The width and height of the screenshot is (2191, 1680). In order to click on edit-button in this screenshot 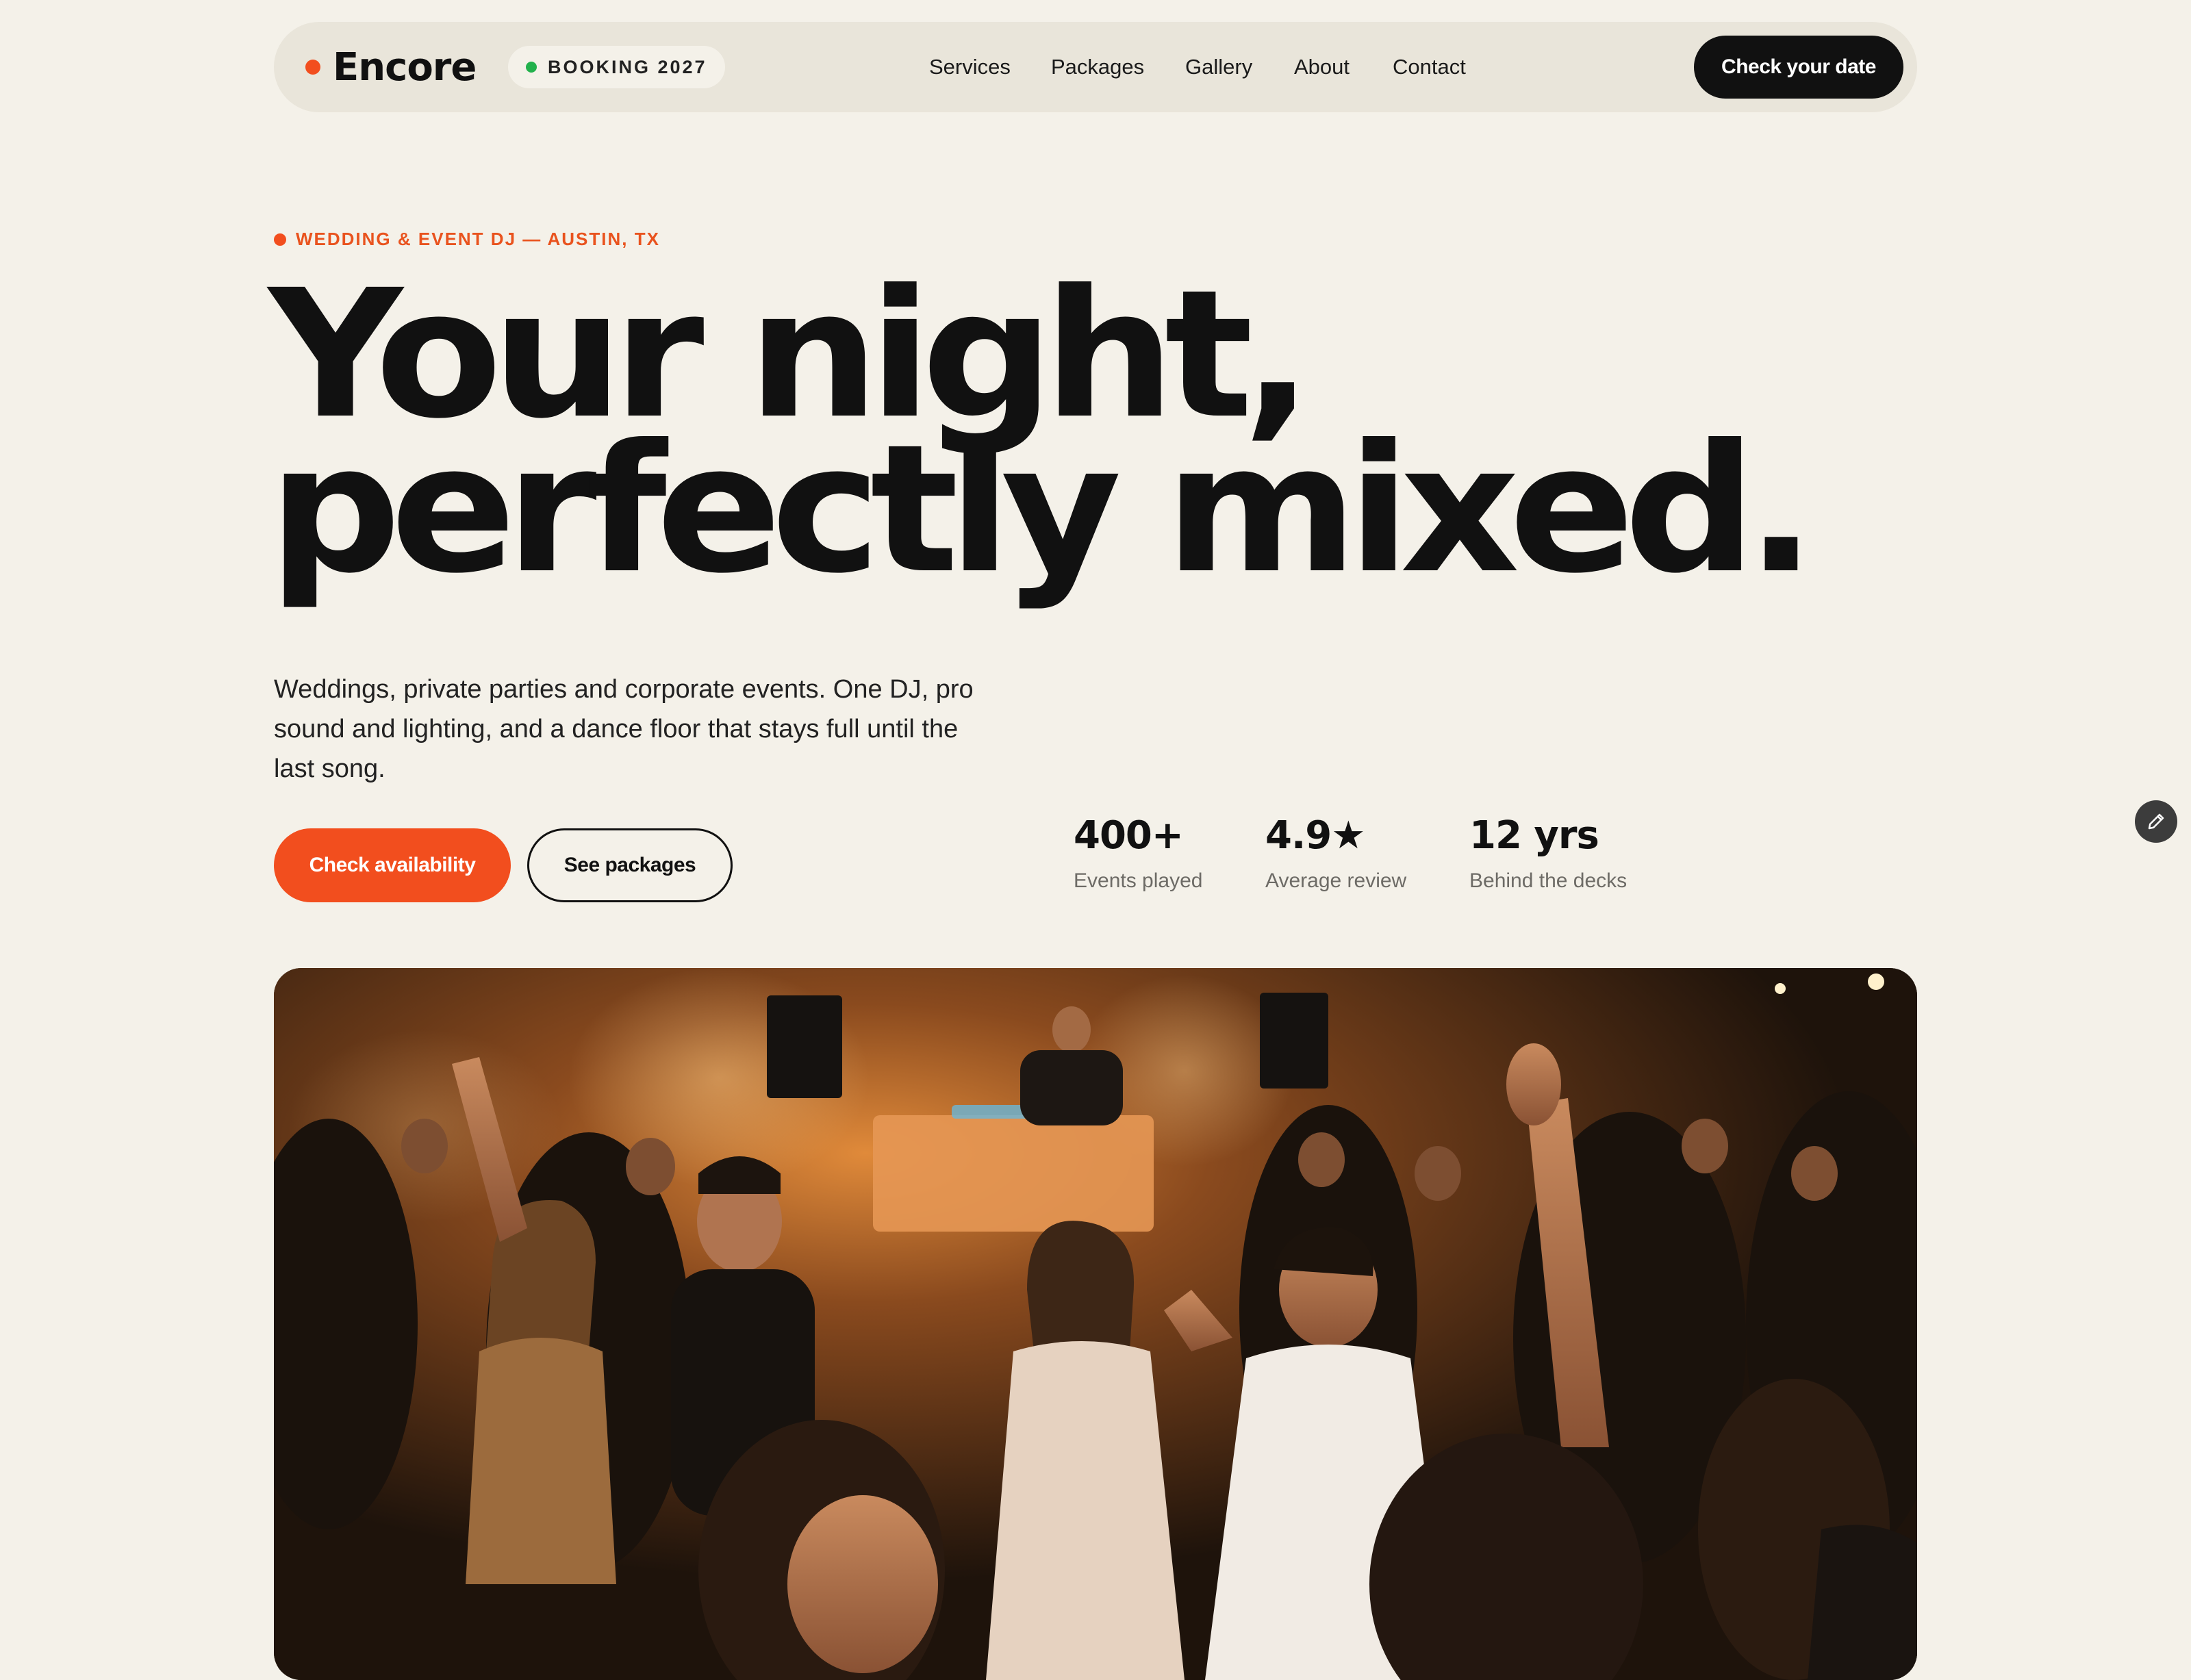, I will do `click(2156, 821)`.